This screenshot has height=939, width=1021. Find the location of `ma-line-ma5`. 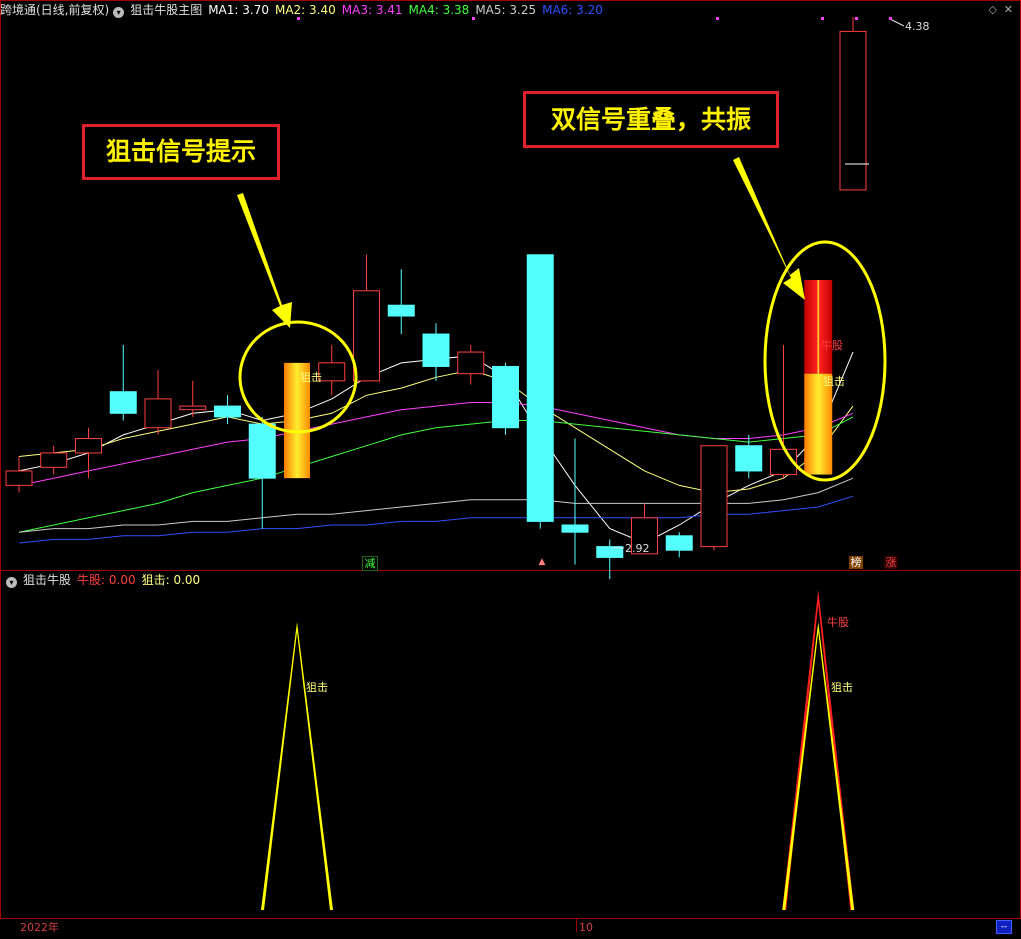

ma-line-ma5 is located at coordinates (436, 505).